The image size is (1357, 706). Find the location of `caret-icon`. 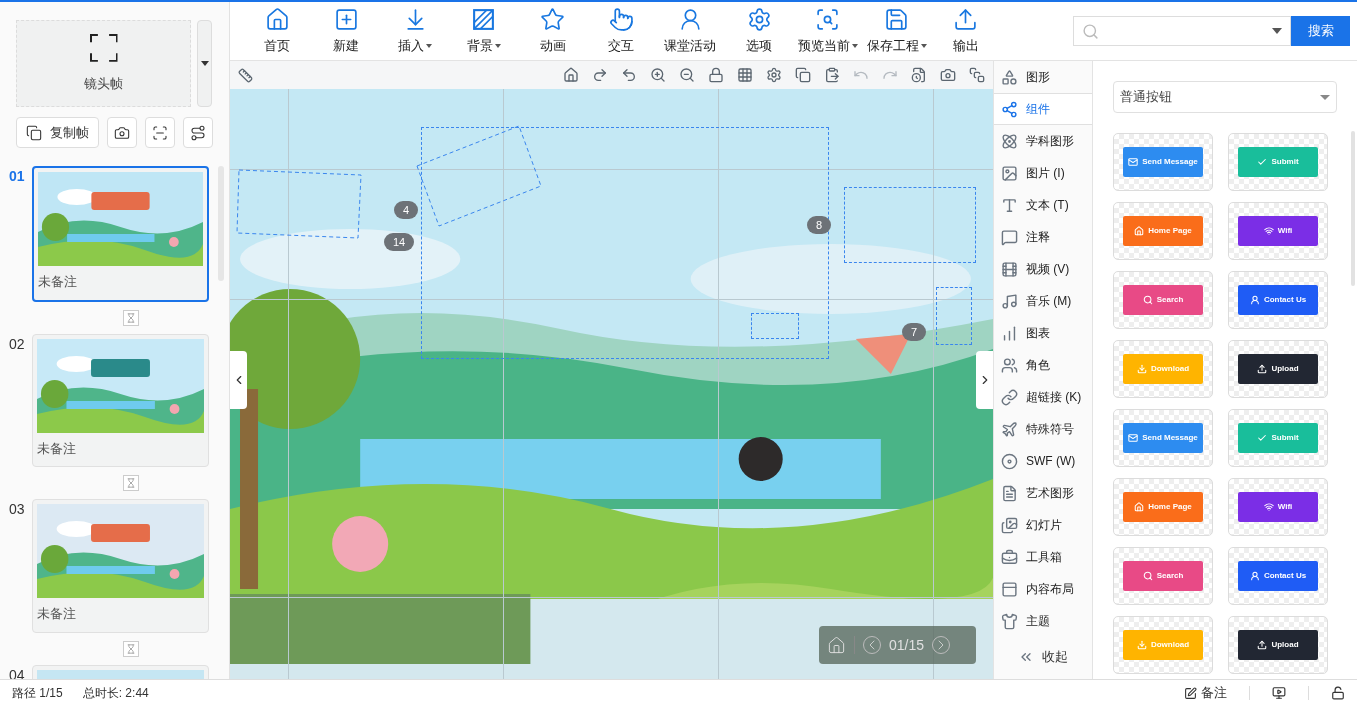

caret-icon is located at coordinates (429, 45).